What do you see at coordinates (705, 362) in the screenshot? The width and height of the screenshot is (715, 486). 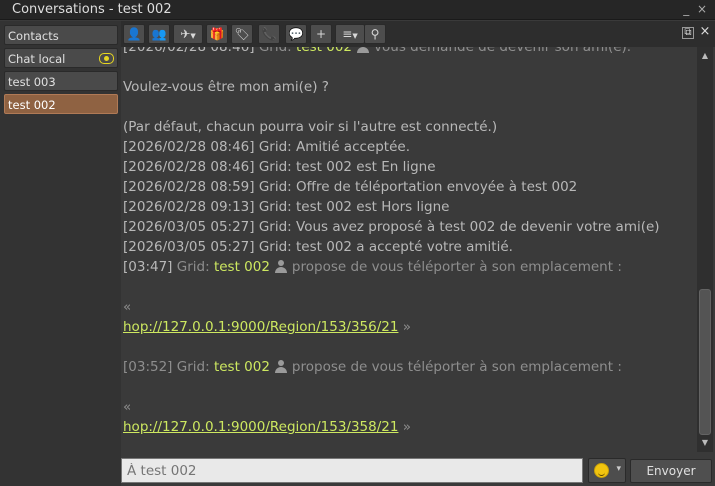 I see `scroll-thumb` at bounding box center [705, 362].